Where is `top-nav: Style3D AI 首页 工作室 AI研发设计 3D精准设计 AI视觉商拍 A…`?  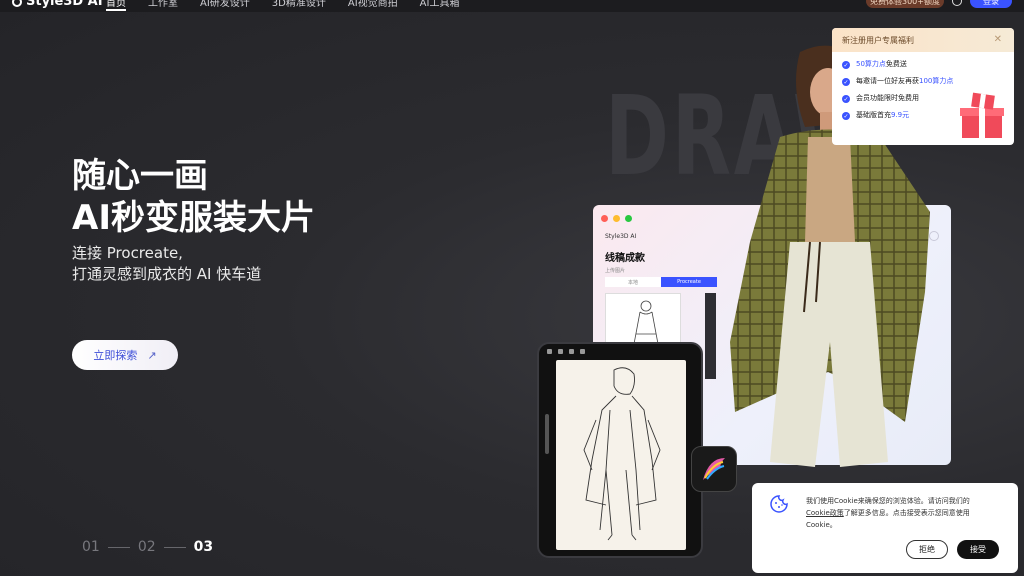 top-nav: Style3D AI 首页 工作室 AI研发设计 3D精准设计 AI视觉商拍 A… is located at coordinates (512, 6).